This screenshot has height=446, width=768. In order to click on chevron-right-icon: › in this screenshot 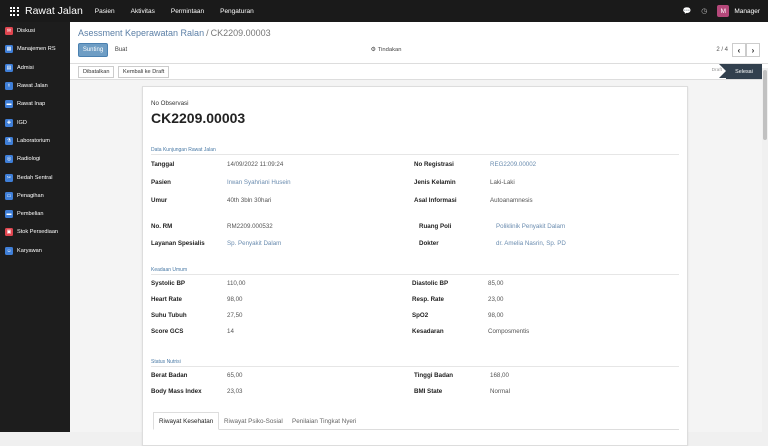, I will do `click(753, 50)`.